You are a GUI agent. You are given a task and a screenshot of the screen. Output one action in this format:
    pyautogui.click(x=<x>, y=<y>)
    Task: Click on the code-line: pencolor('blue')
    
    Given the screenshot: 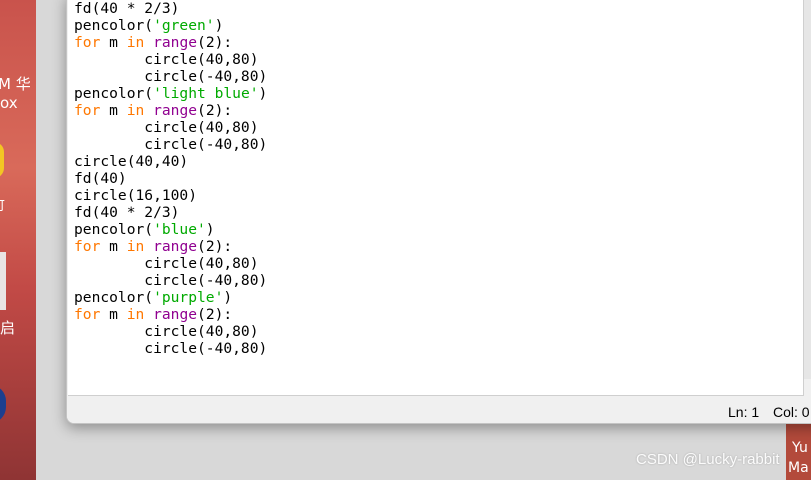 What is the action you would take?
    pyautogui.click(x=170, y=229)
    